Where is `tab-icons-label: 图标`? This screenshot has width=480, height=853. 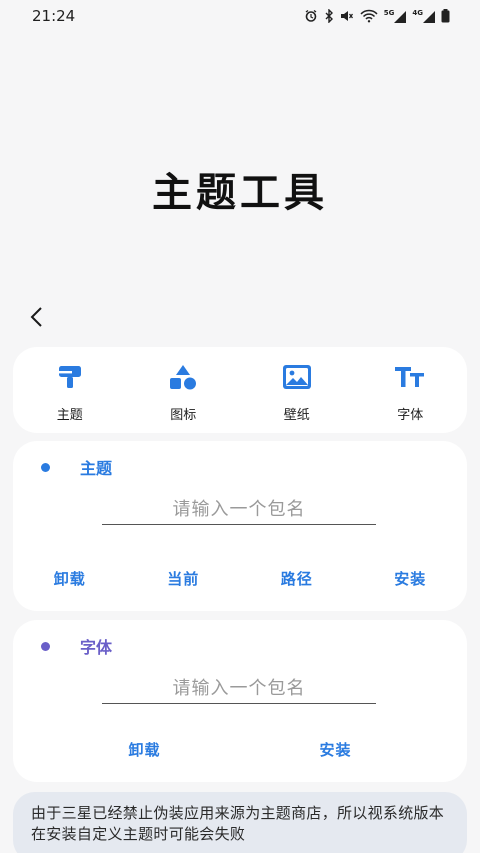
tab-icons-label: 图标 is located at coordinates (183, 415).